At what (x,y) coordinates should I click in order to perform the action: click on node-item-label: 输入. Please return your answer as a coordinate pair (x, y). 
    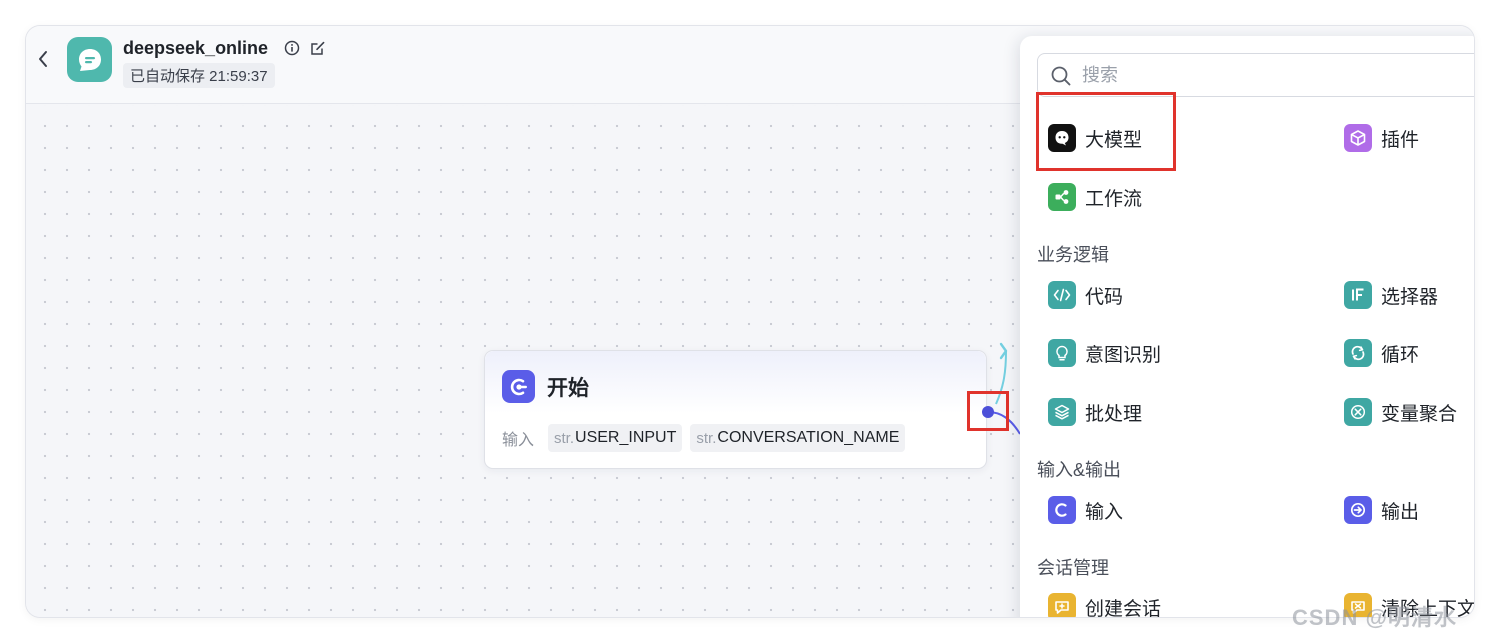
    Looking at the image, I should click on (1104, 512).